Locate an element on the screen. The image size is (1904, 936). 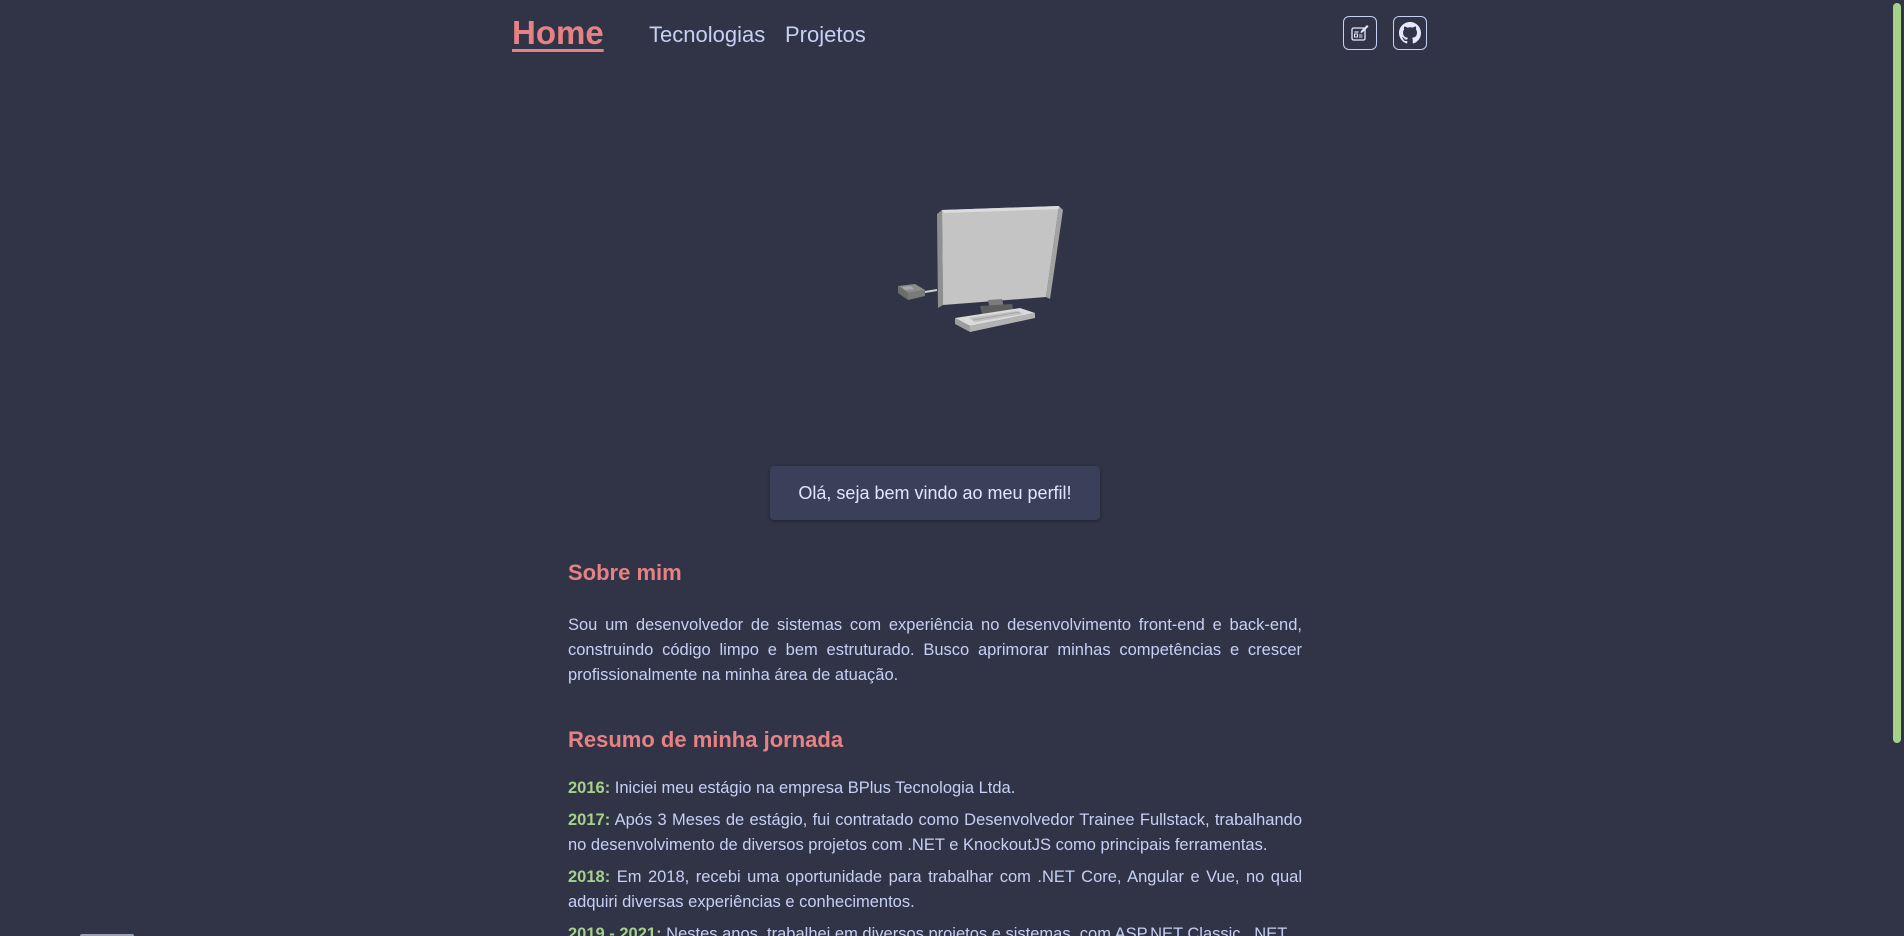
github-icon is located at coordinates (1410, 33).